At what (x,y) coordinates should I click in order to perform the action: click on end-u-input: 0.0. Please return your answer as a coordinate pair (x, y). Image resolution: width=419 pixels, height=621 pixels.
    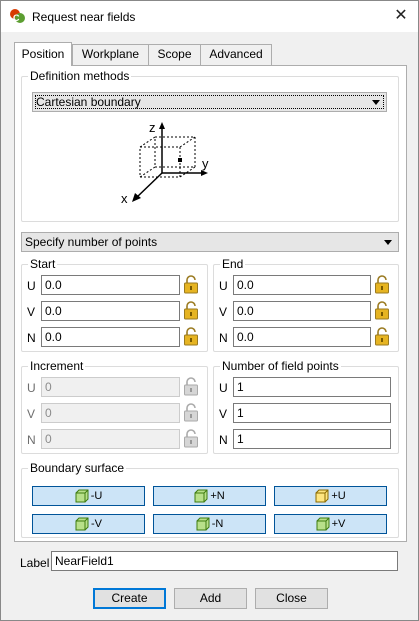
    Looking at the image, I should click on (302, 285).